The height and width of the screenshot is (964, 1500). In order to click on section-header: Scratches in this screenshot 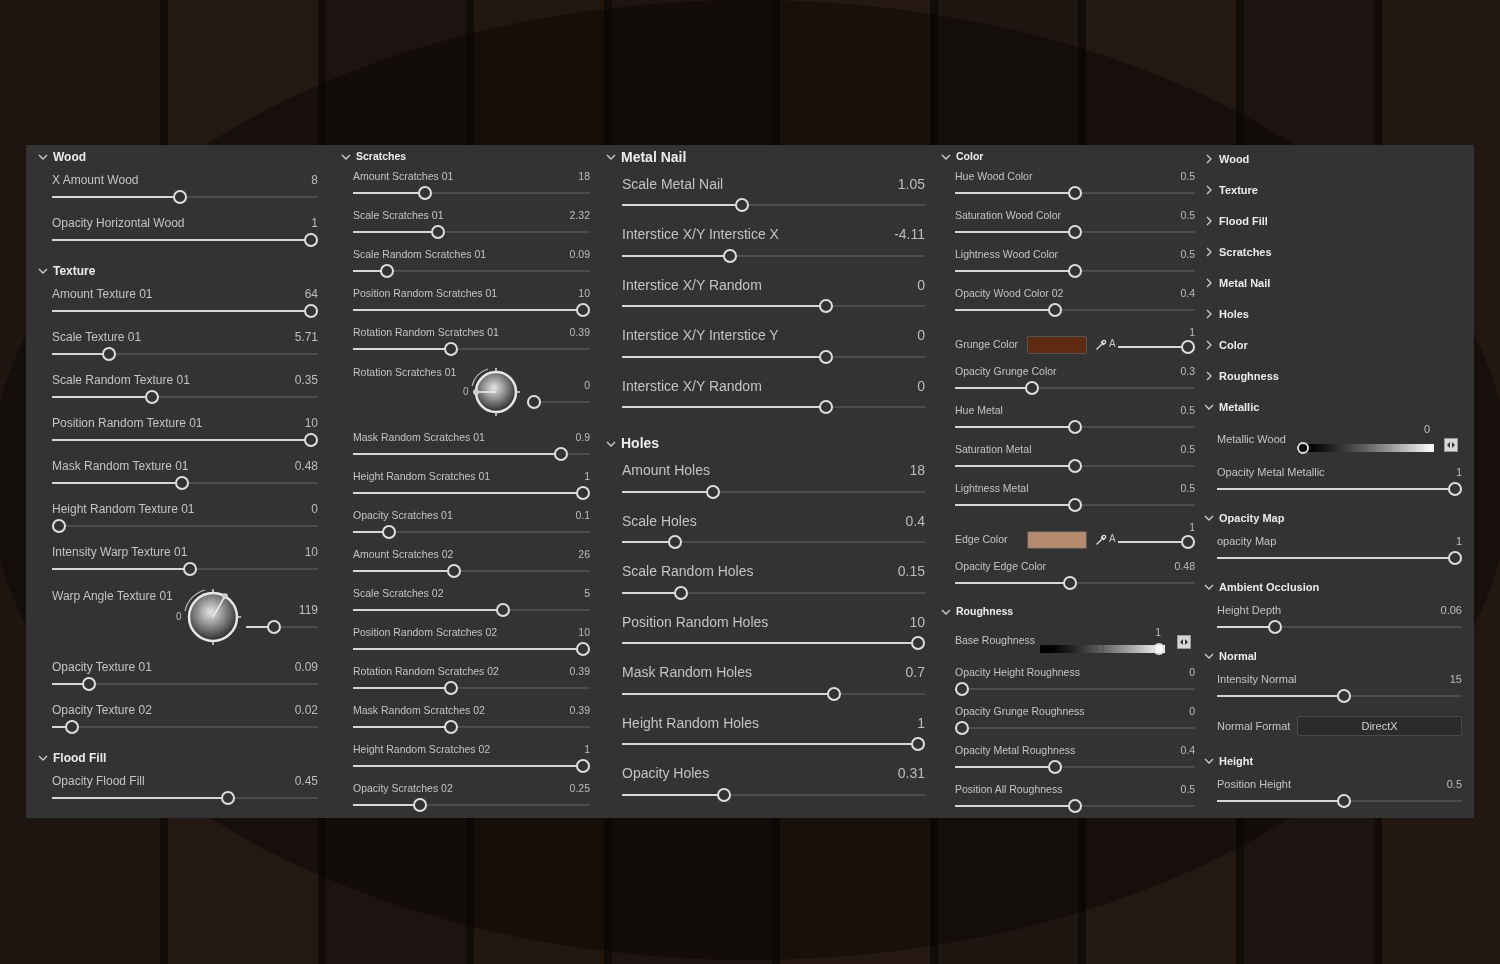, I will do `click(381, 157)`.